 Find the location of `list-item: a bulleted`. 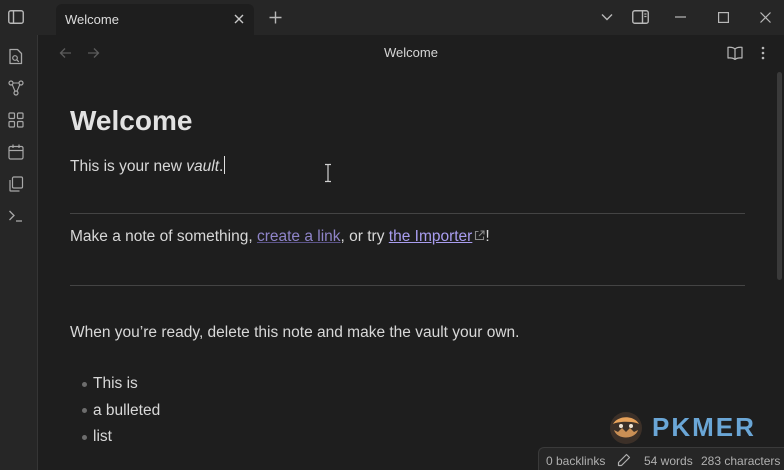

list-item: a bulleted is located at coordinates (121, 411).